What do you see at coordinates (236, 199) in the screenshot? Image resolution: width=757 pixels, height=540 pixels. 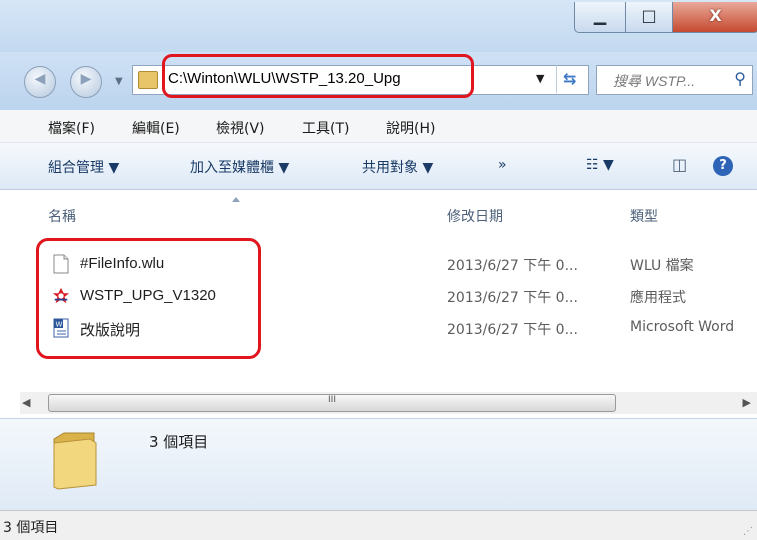 I see `sort-ascending-icon` at bounding box center [236, 199].